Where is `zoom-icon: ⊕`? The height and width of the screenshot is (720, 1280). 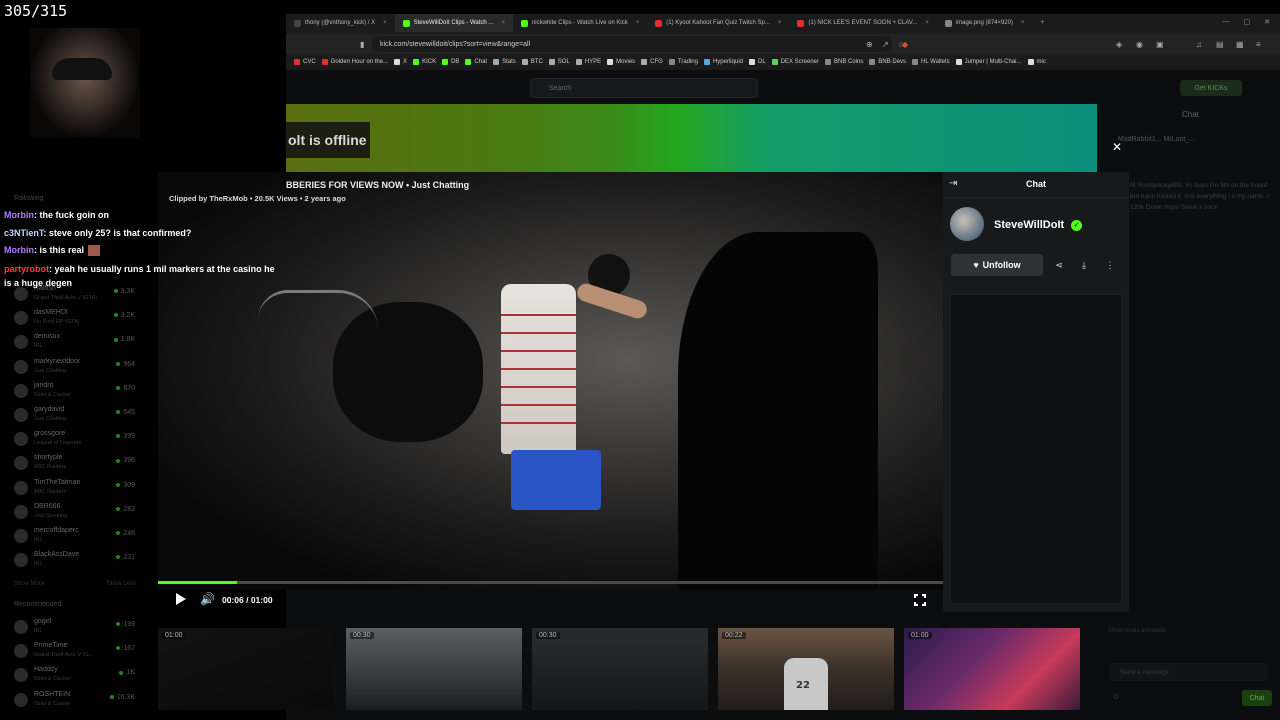 zoom-icon: ⊕ is located at coordinates (869, 44).